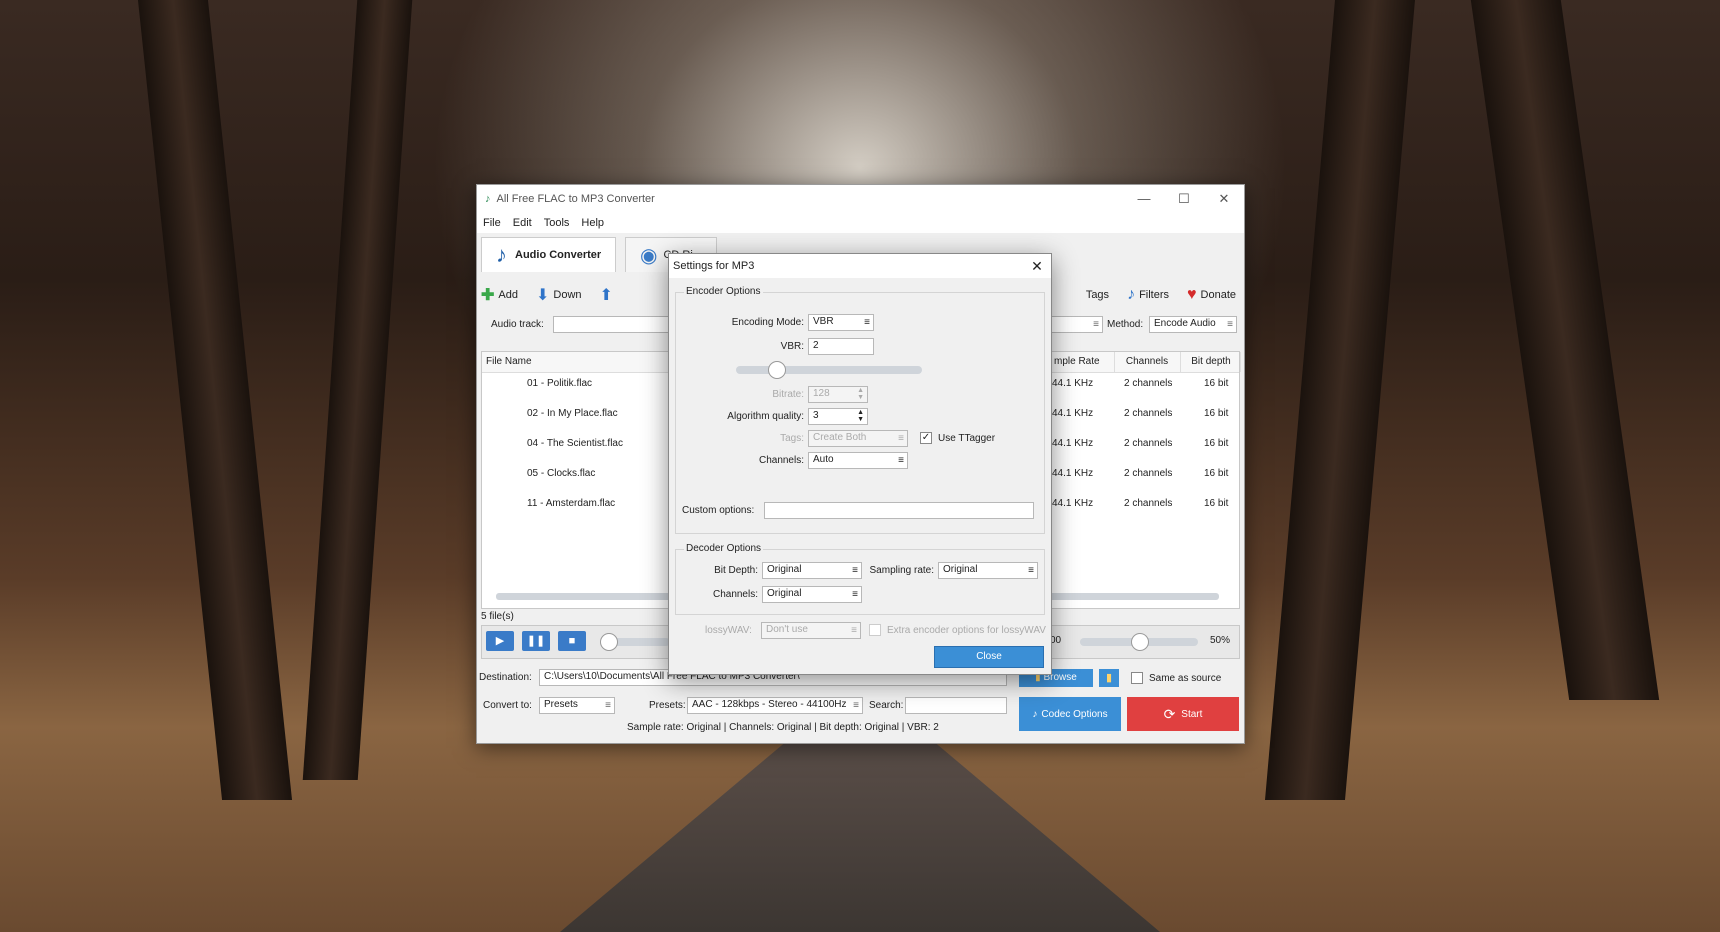  What do you see at coordinates (575, 199) in the screenshot?
I see `window-title: All Free FLAC to MP3 Converter` at bounding box center [575, 199].